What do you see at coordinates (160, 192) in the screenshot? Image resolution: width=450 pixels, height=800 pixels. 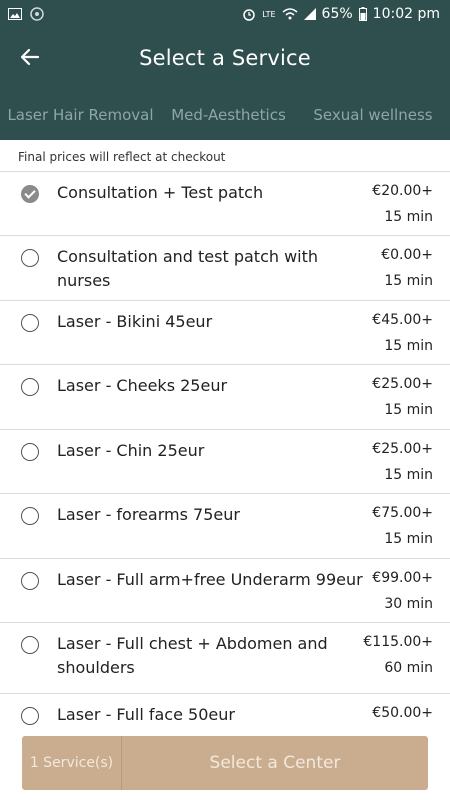 I see `service-name: Consultation + Test patch` at bounding box center [160, 192].